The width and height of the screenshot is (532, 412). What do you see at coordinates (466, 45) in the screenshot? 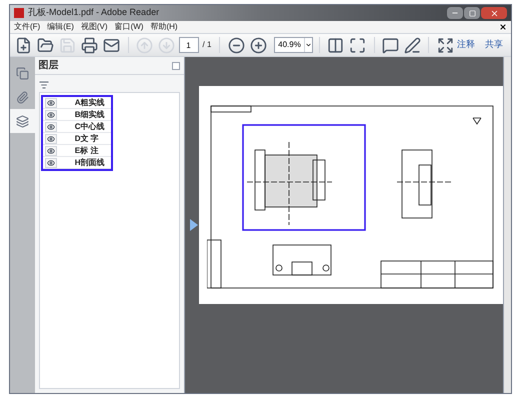
I see `toolbar-link: 注释` at bounding box center [466, 45].